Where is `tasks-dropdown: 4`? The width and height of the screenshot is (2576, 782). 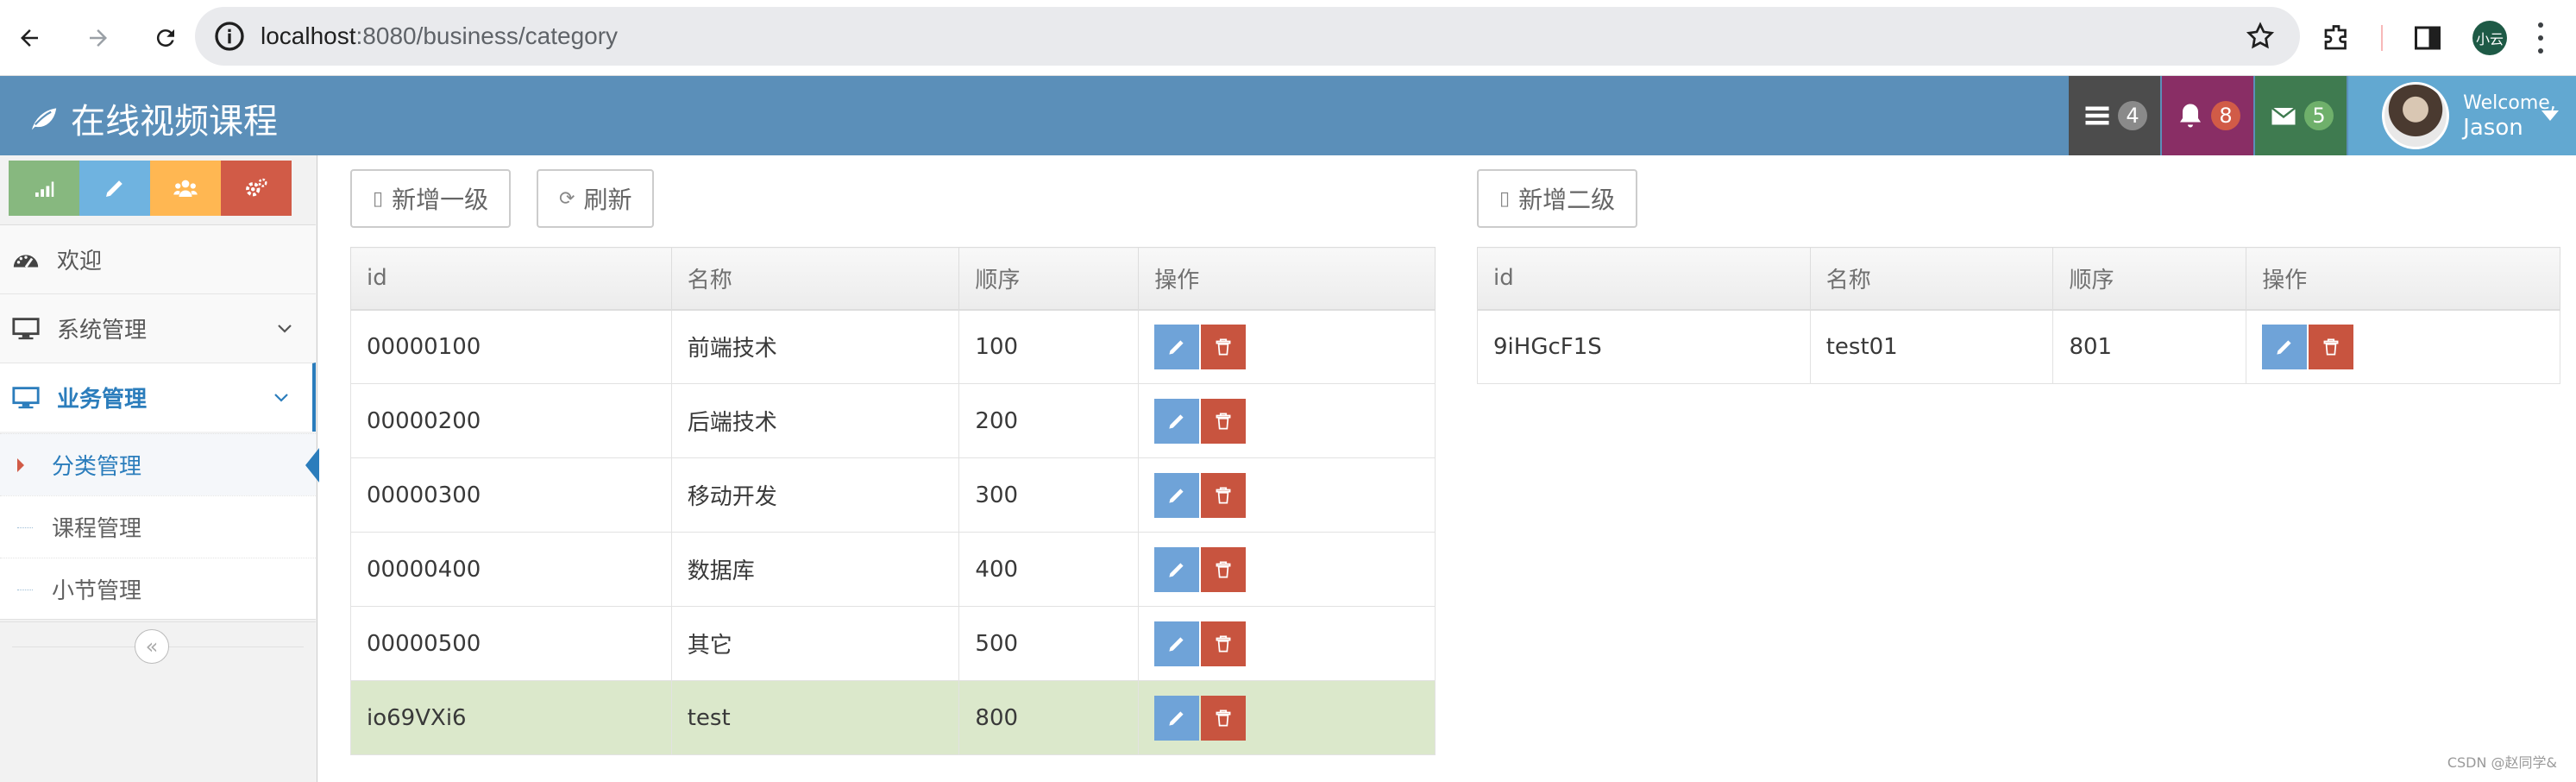
tasks-dropdown: 4 is located at coordinates (2114, 115).